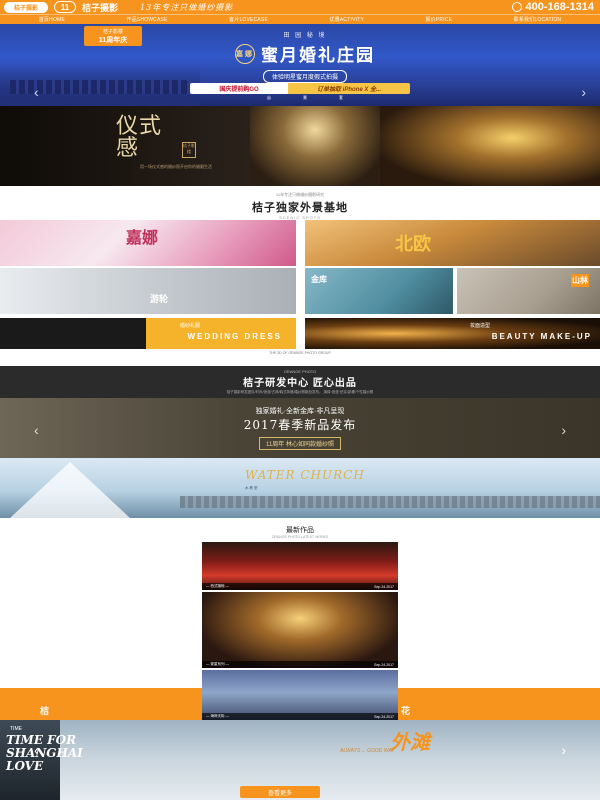 The image size is (600, 800). Describe the element at coordinates (300, 630) in the screenshot. I see `latest-work-card: — 繁星系列 — Sep.24.2017` at that location.